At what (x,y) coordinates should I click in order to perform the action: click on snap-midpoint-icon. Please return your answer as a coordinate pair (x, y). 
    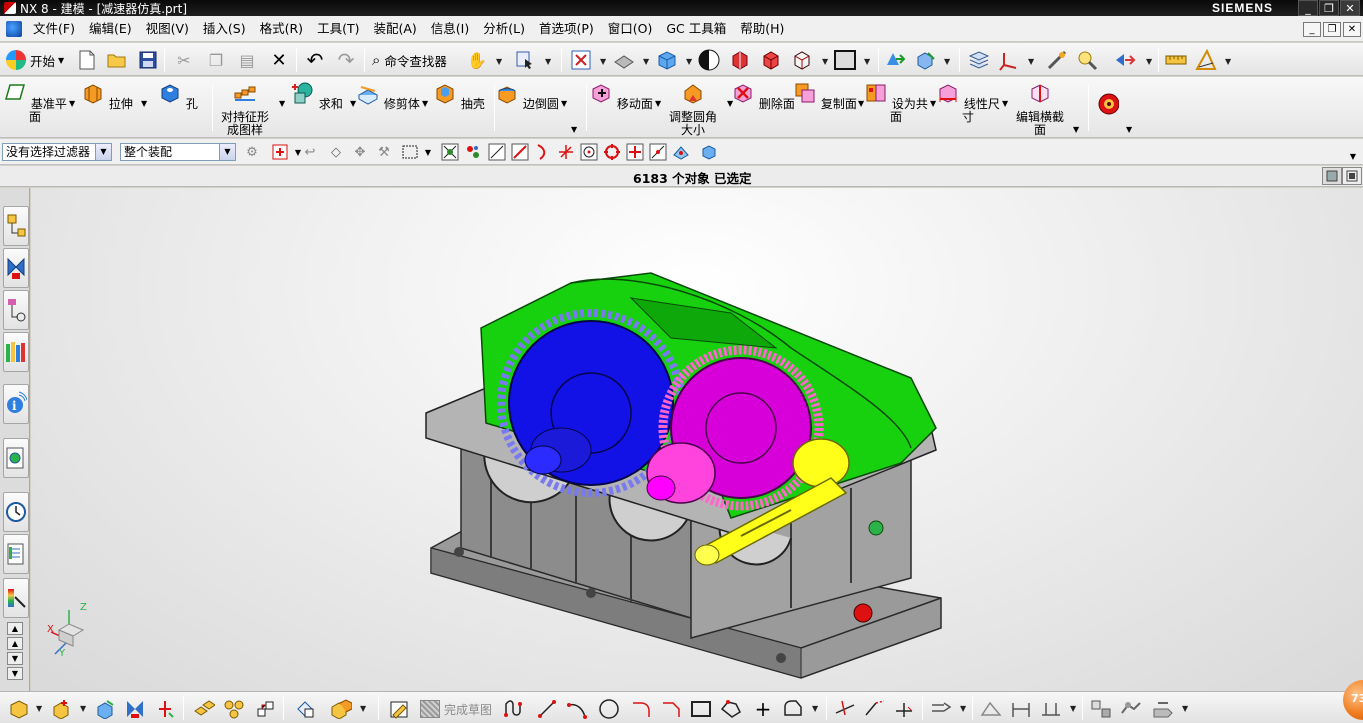
    Looking at the image, I should click on (520, 152).